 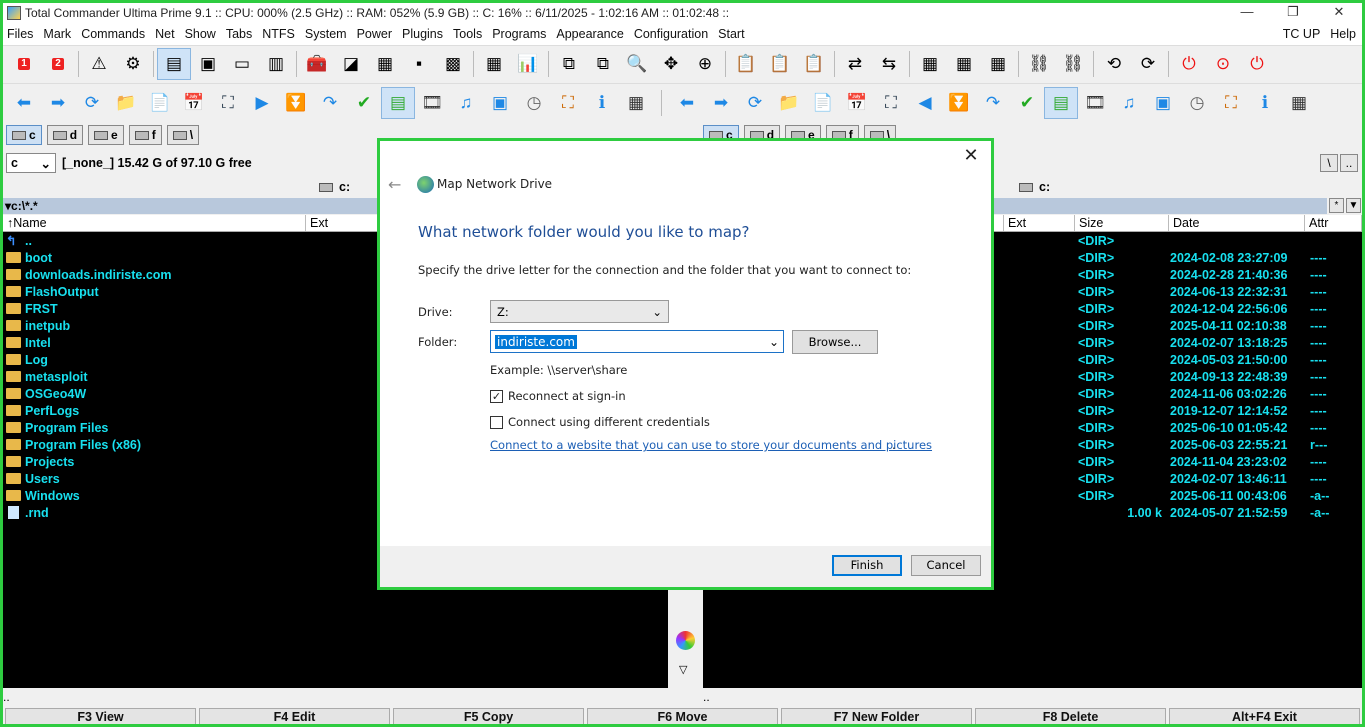 What do you see at coordinates (1303, 34) in the screenshot?
I see `menu-tc-up: TC UP` at bounding box center [1303, 34].